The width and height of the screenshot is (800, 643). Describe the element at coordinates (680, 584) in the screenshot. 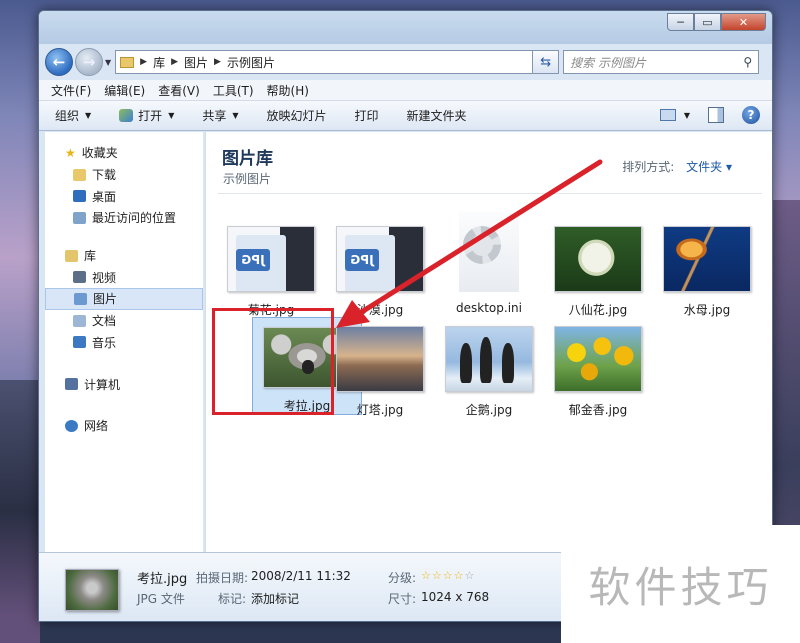

I see `watermark: 软件技巧` at that location.